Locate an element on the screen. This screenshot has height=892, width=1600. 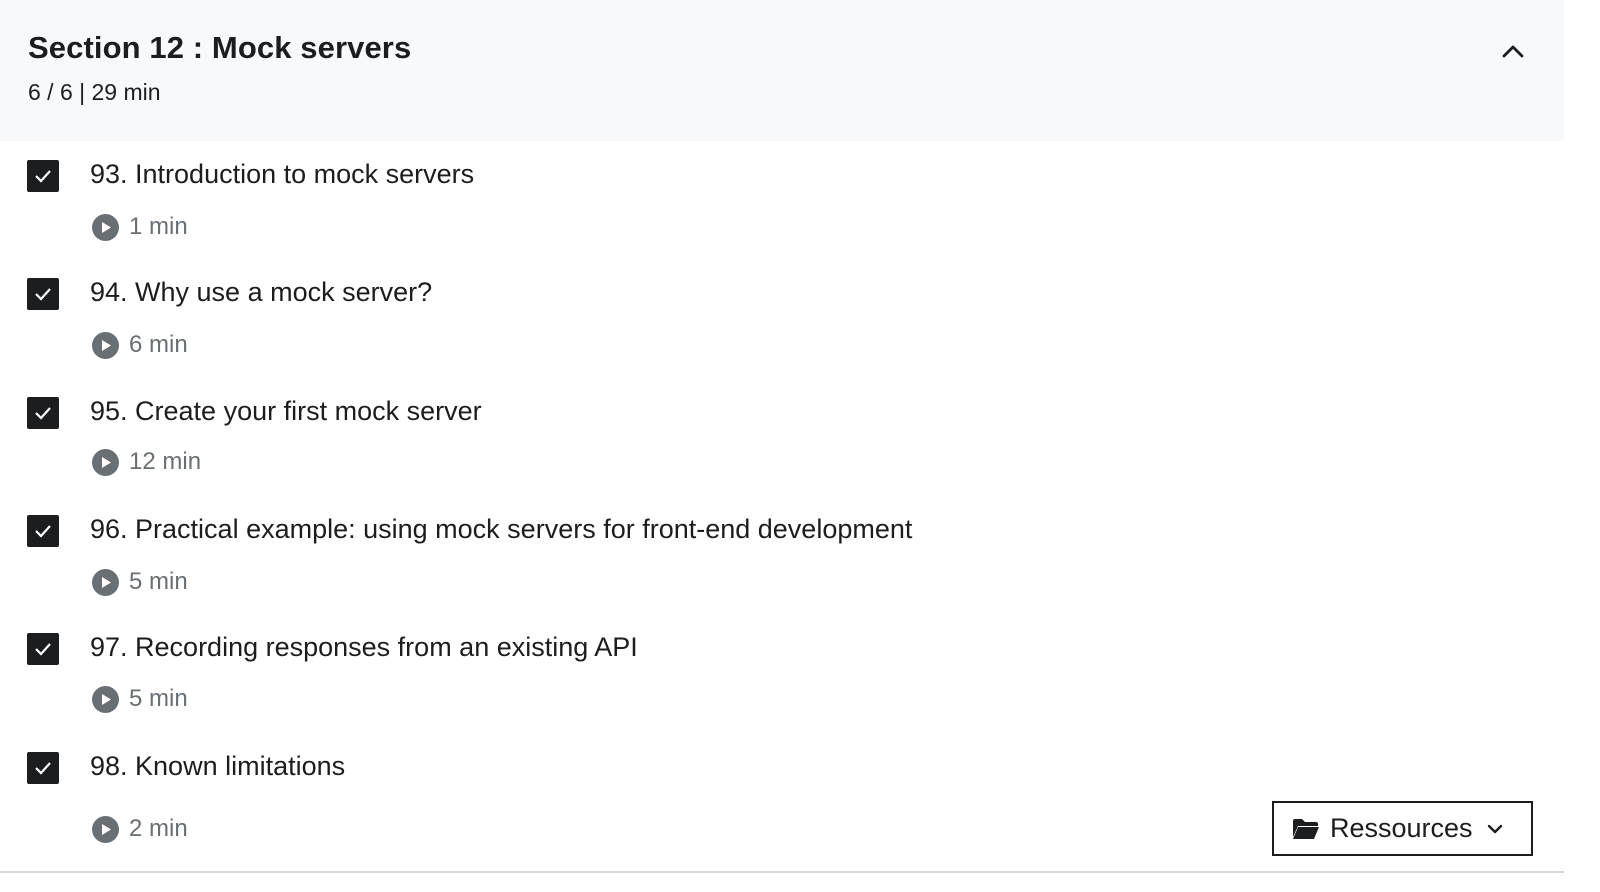
lecture-item: 95. Create your first mock server 12 min is located at coordinates (782, 437).